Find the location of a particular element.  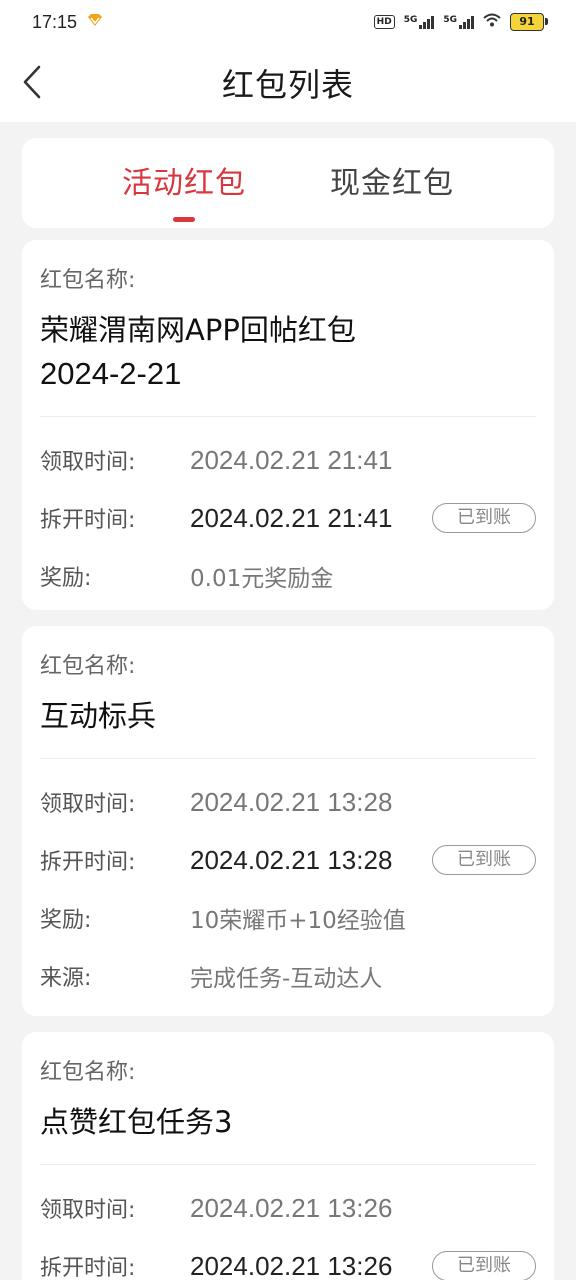

tab-activity-redpacket: 活动红包 is located at coordinates (184, 190).